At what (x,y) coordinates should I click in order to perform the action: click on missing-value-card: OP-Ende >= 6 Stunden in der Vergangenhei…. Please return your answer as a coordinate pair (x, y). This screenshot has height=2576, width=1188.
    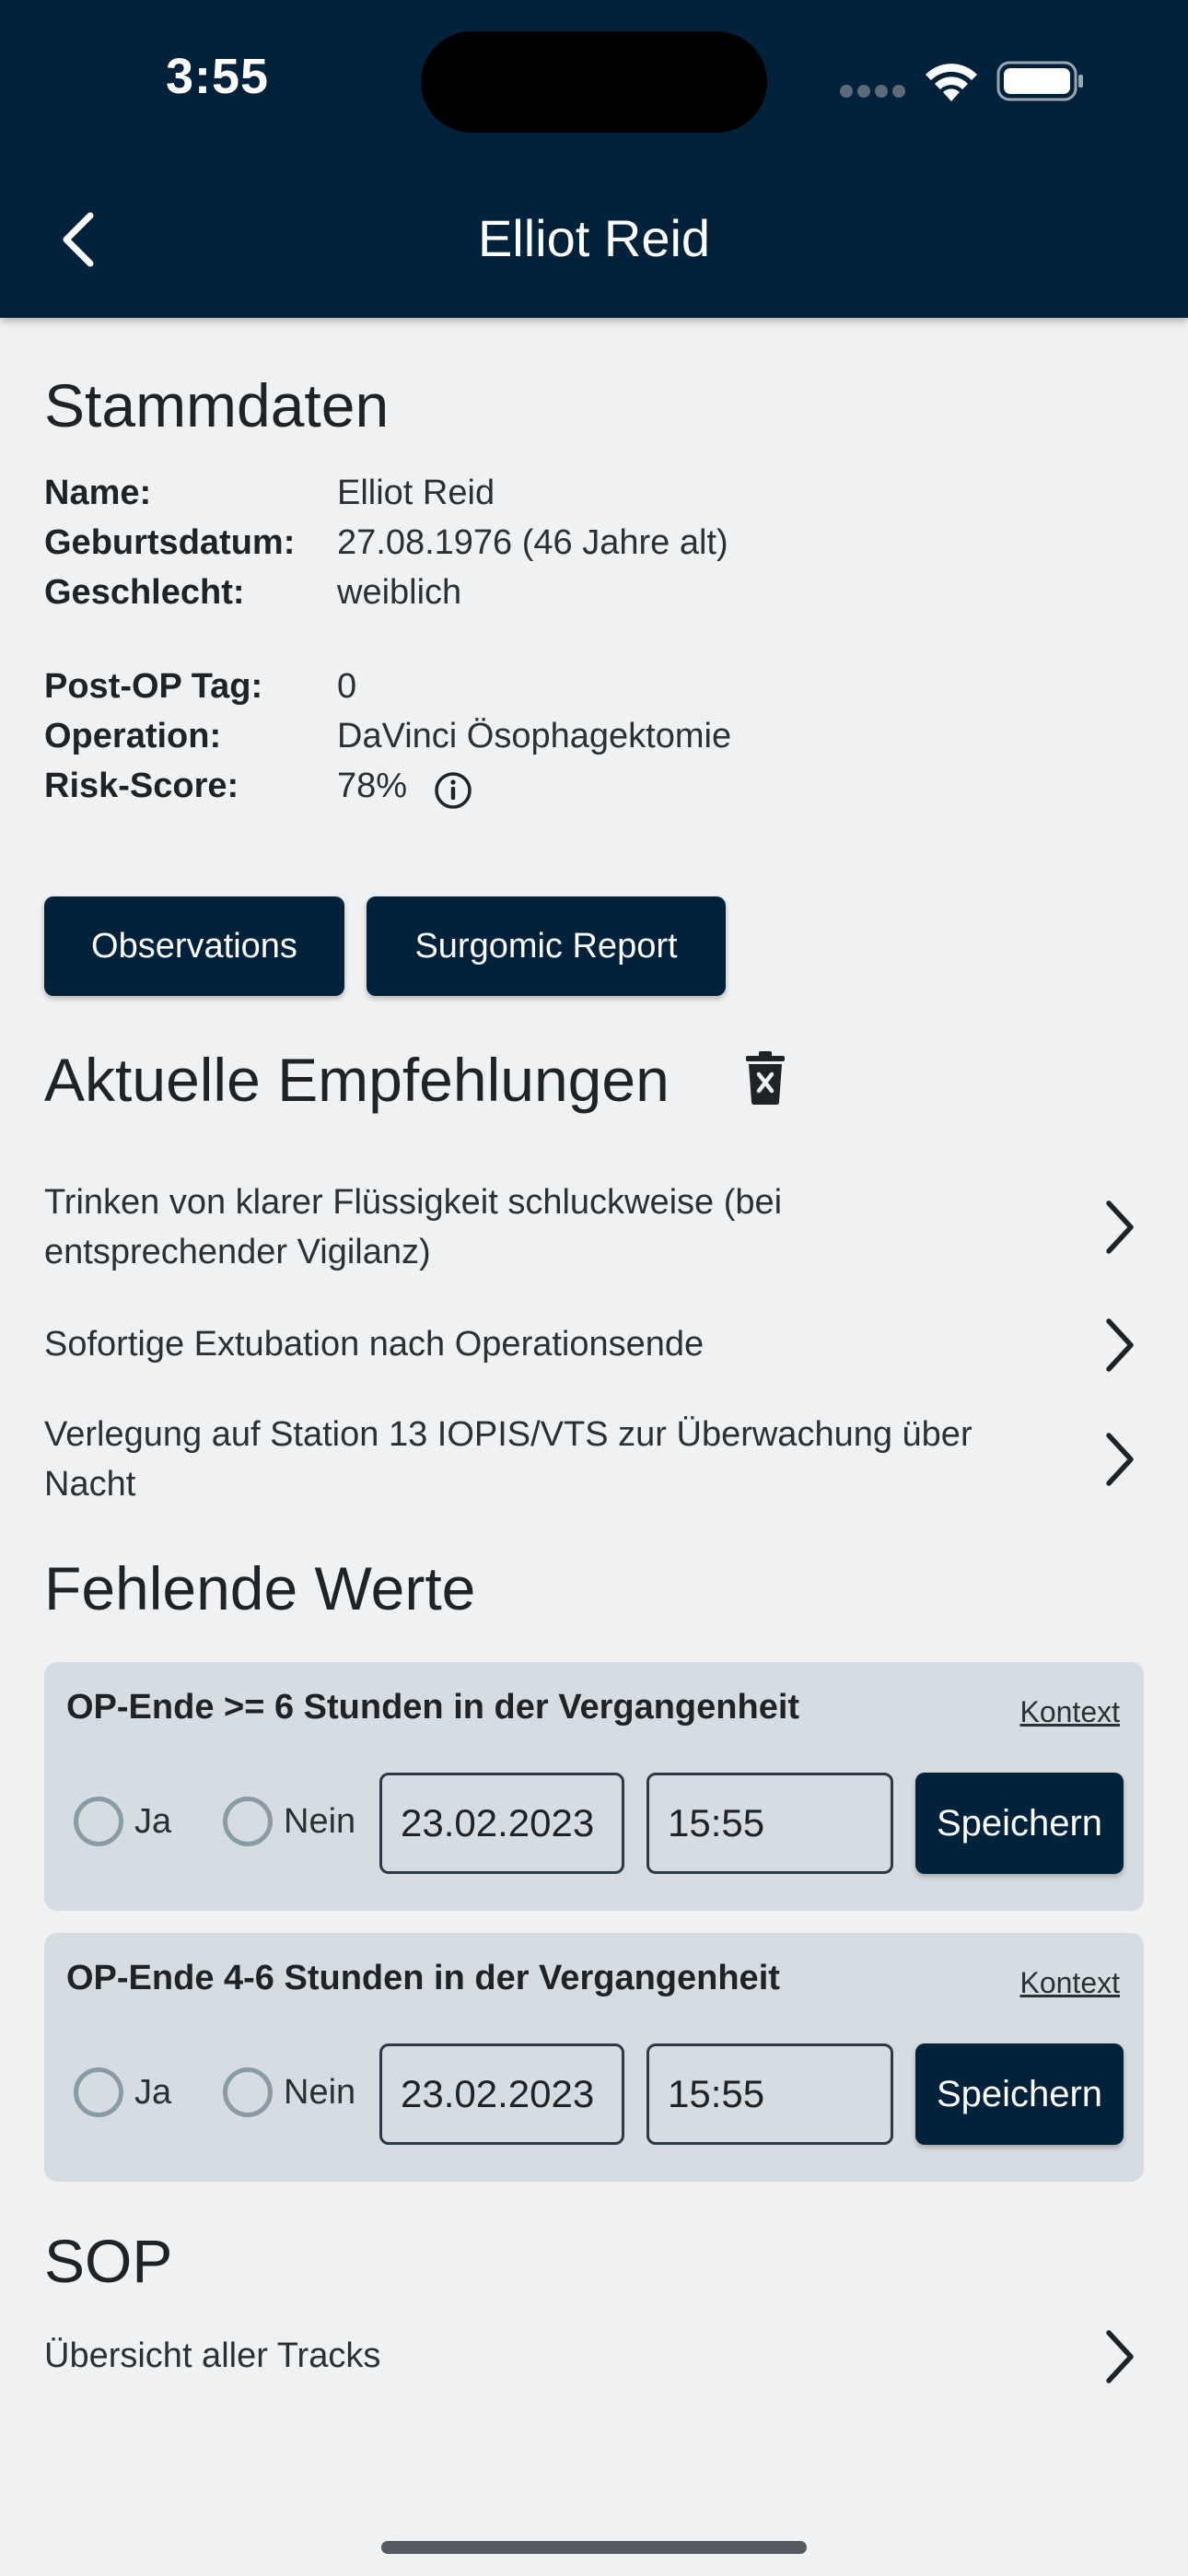
    Looking at the image, I should click on (594, 1787).